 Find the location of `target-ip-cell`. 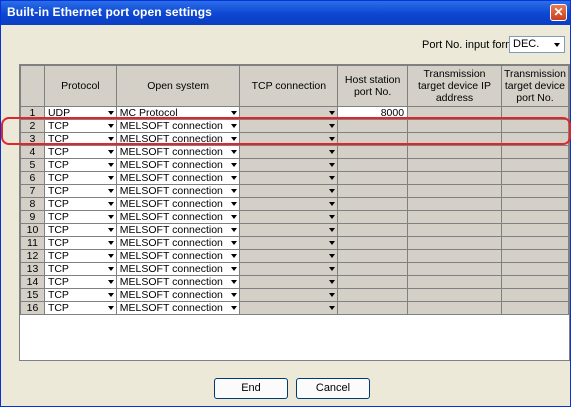

target-ip-cell is located at coordinates (454, 152).